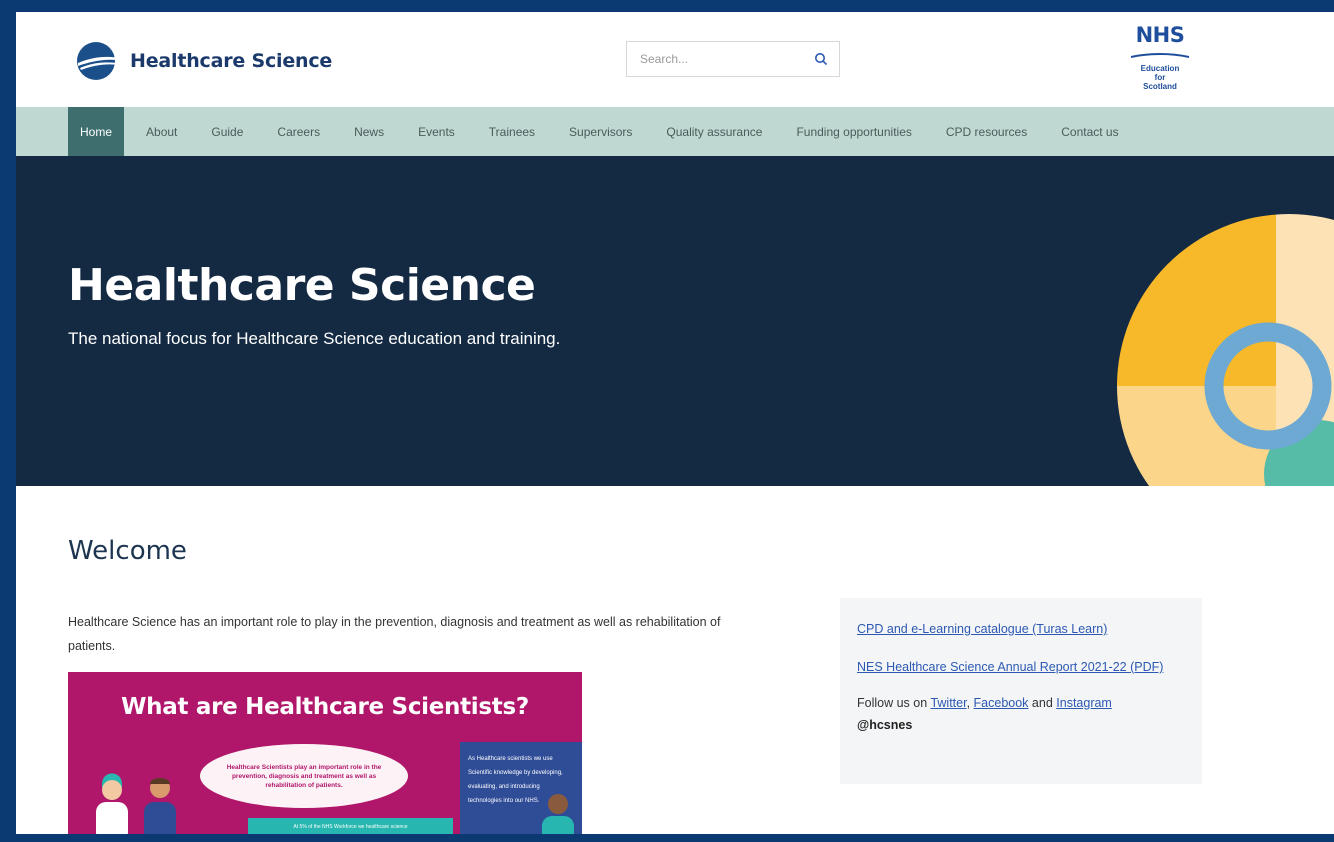  What do you see at coordinates (892, 703) in the screenshot?
I see `follow-us-prefix: Follow us on` at bounding box center [892, 703].